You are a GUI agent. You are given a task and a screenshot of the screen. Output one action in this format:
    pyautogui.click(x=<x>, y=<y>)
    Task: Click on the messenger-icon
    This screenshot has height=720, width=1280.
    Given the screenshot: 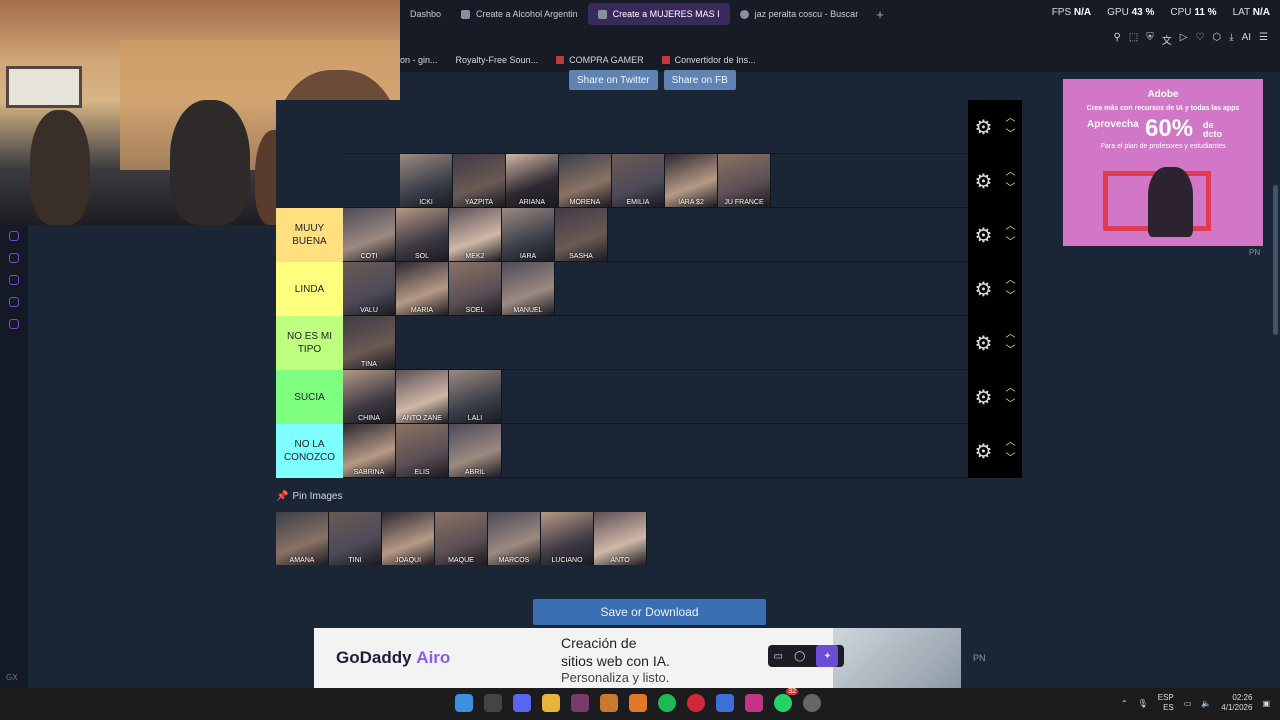 What is the action you would take?
    pyautogui.click(x=14, y=236)
    